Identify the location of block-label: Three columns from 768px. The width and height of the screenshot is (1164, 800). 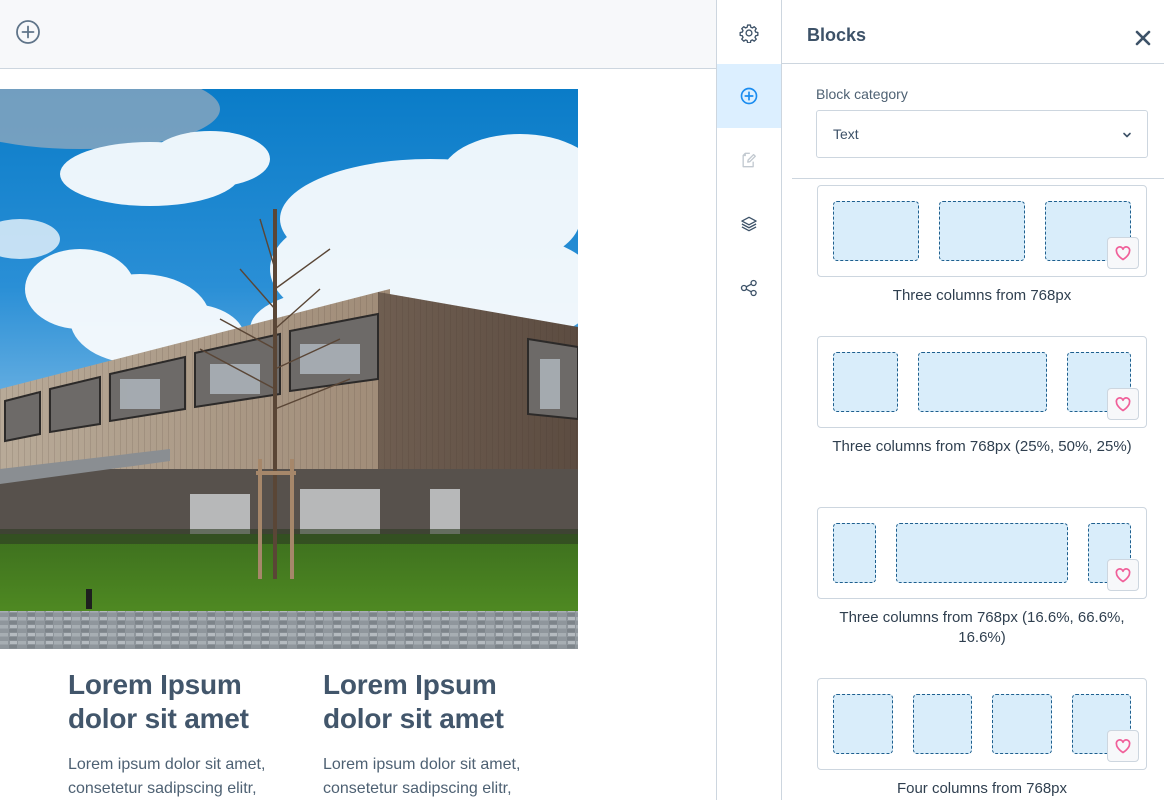
(982, 295).